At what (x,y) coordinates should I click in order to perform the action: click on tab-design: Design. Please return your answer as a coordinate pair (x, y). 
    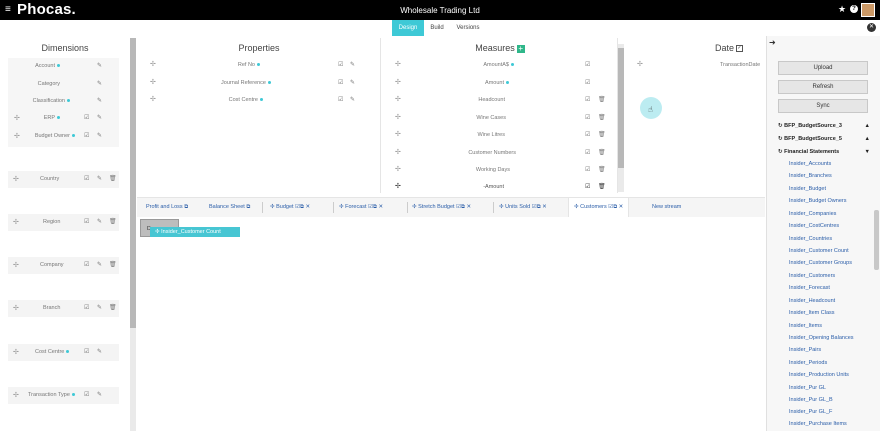
    Looking at the image, I should click on (408, 28).